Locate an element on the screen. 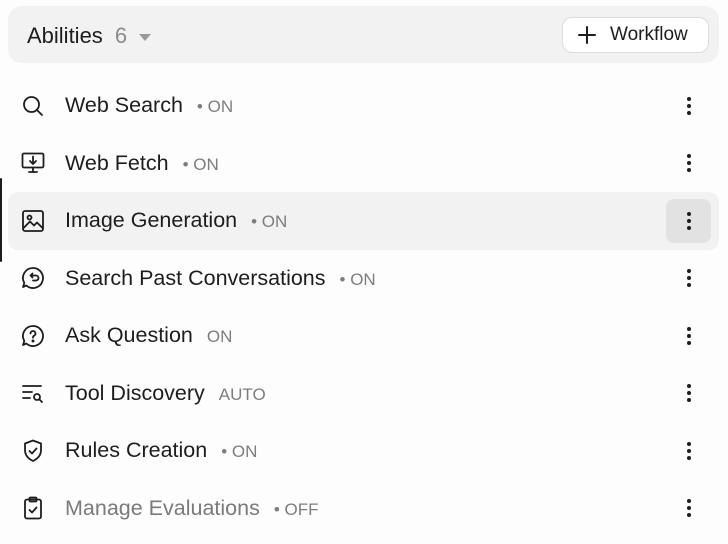  ability-name: Web Search is located at coordinates (124, 105).